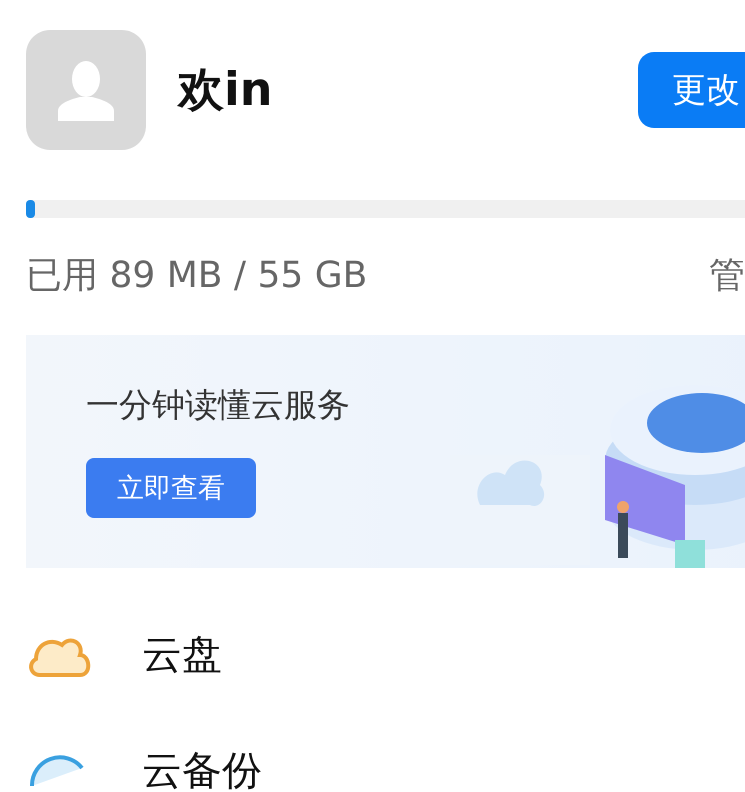  Describe the element at coordinates (385, 766) in the screenshot. I see `menu-item: 云备份` at that location.